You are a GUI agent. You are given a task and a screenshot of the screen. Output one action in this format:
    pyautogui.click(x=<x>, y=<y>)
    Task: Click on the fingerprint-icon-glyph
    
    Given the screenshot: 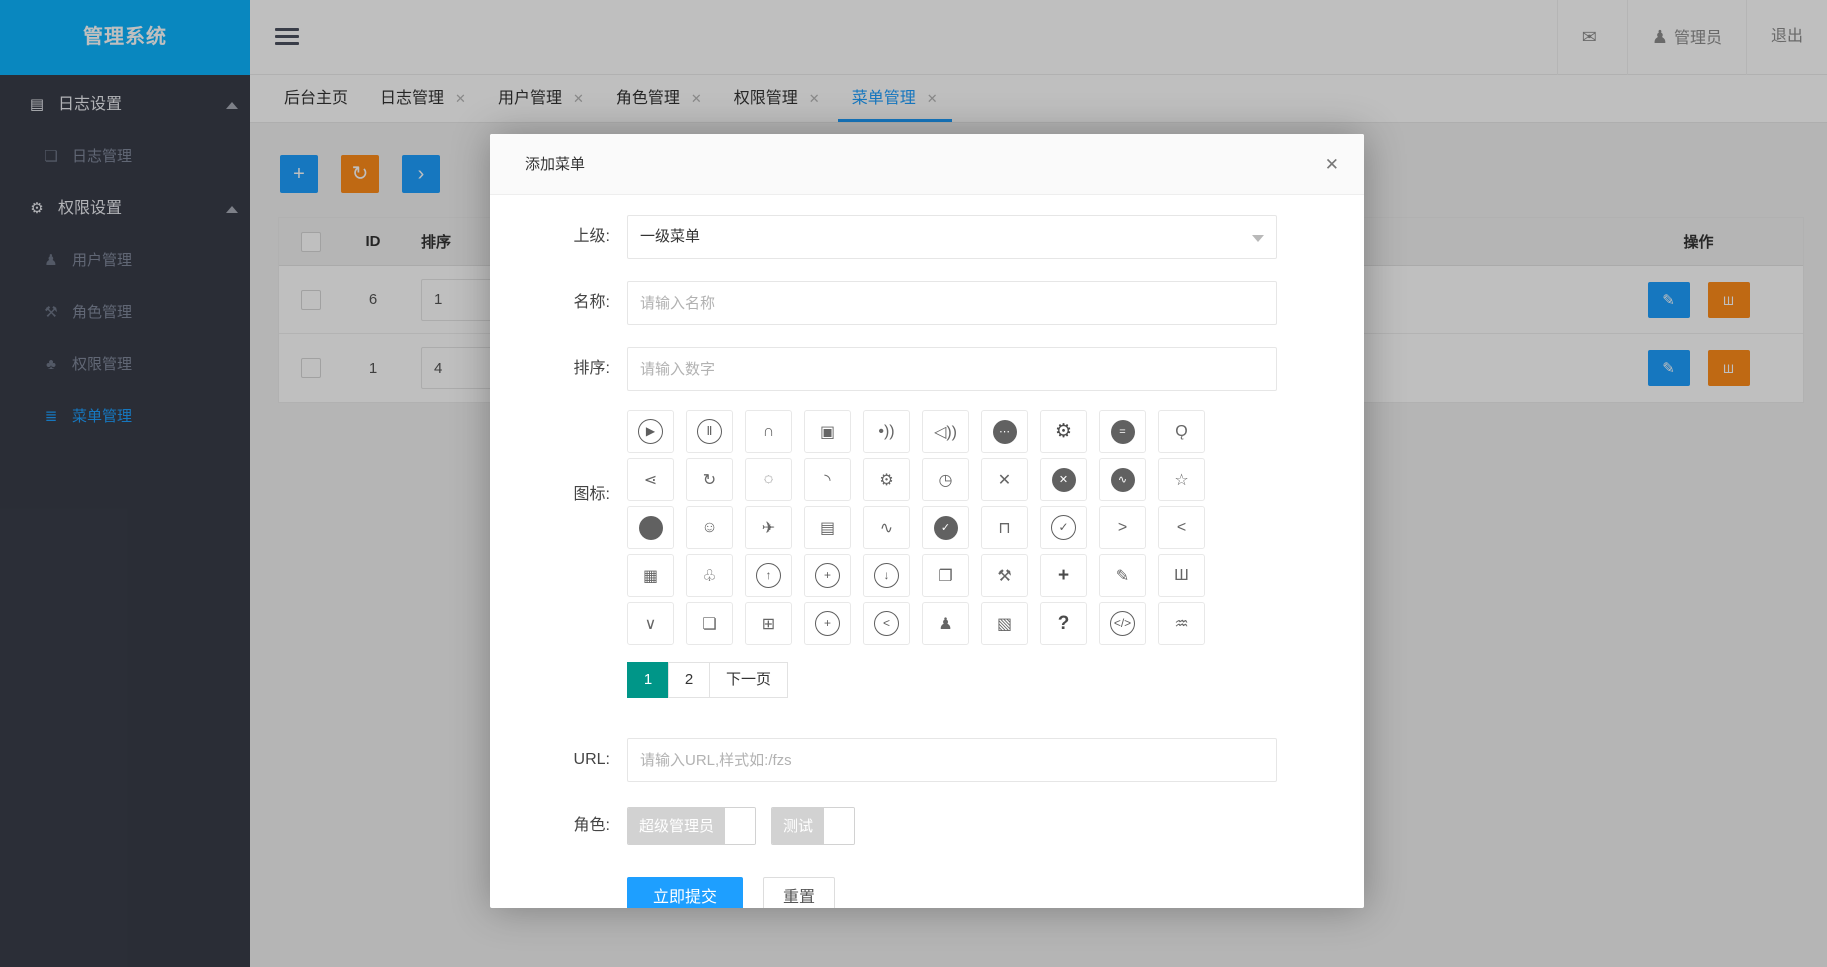 What is the action you would take?
    pyautogui.click(x=650, y=527)
    